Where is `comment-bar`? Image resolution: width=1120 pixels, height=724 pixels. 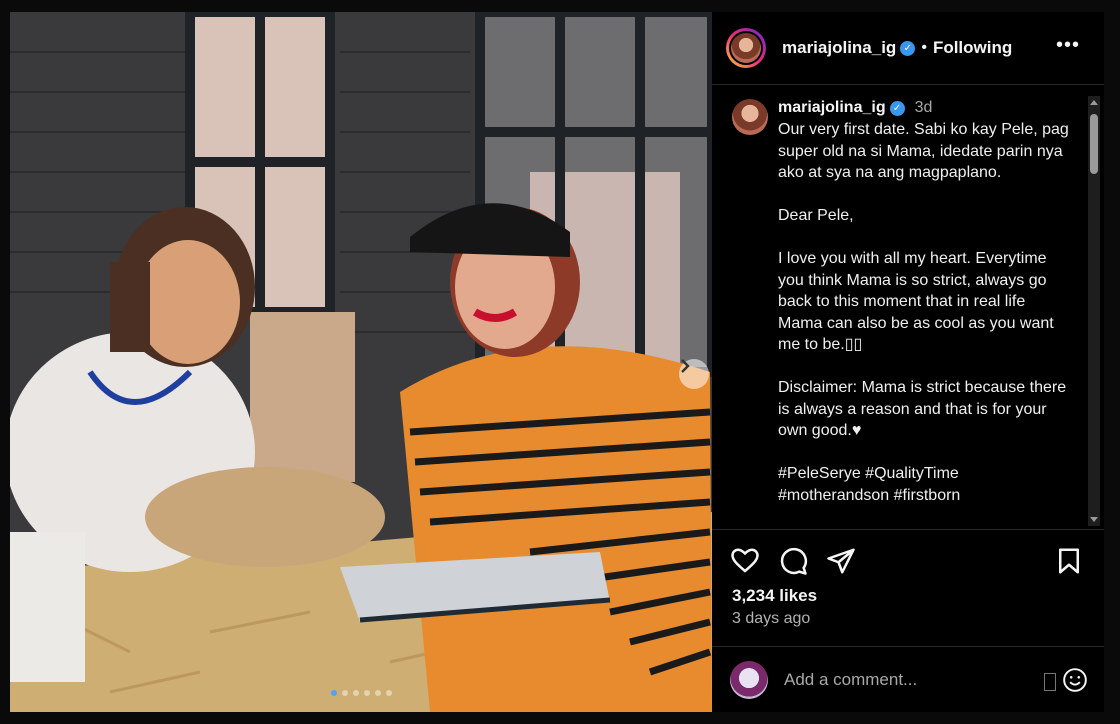
comment-bar is located at coordinates (908, 680).